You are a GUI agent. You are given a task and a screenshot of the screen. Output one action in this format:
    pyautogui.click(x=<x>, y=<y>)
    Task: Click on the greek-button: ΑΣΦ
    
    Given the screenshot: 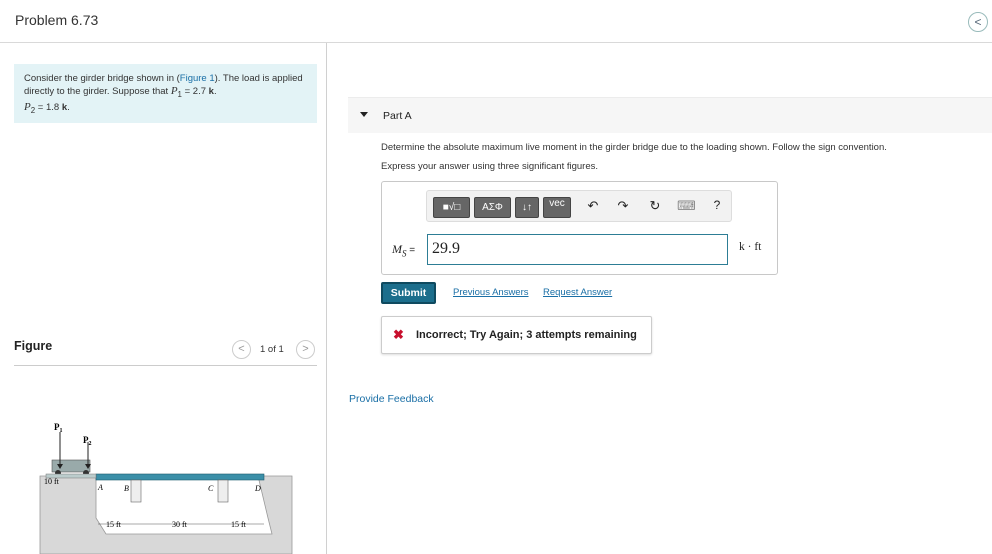 What is the action you would take?
    pyautogui.click(x=492, y=207)
    